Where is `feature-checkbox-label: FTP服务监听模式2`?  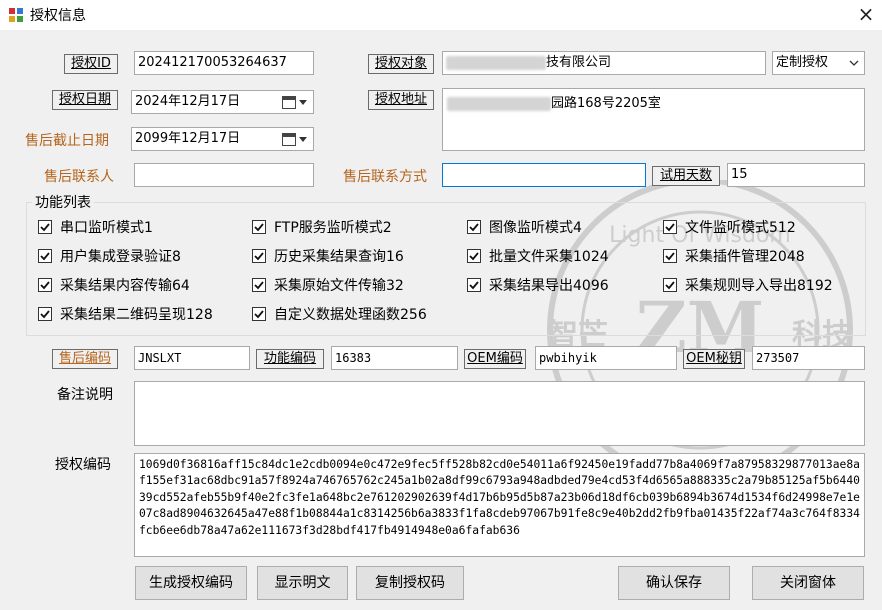
feature-checkbox-label: FTP服务监听模式2 is located at coordinates (333, 228).